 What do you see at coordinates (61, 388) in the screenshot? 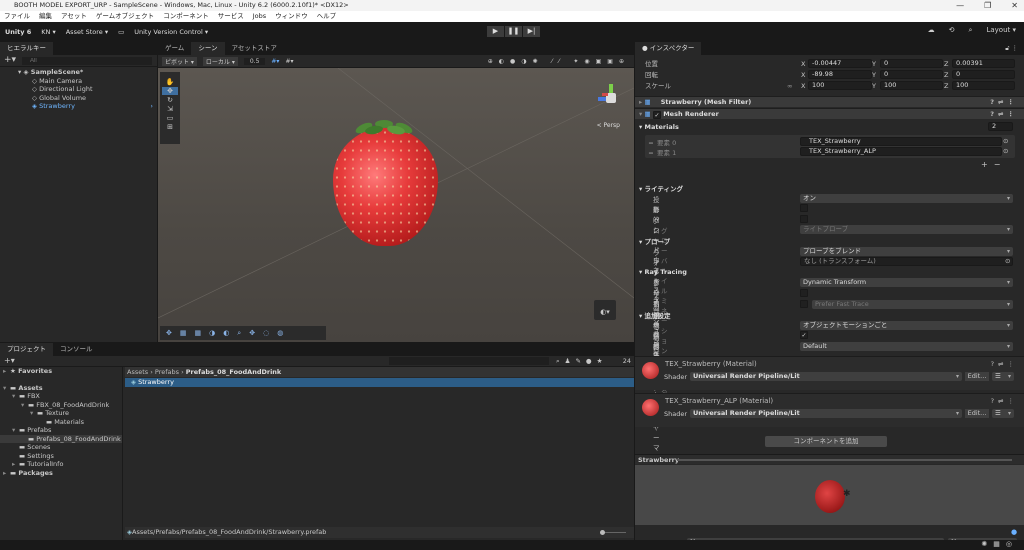
I see `folder-item: ▾ ▬ Assets` at bounding box center [61, 388].